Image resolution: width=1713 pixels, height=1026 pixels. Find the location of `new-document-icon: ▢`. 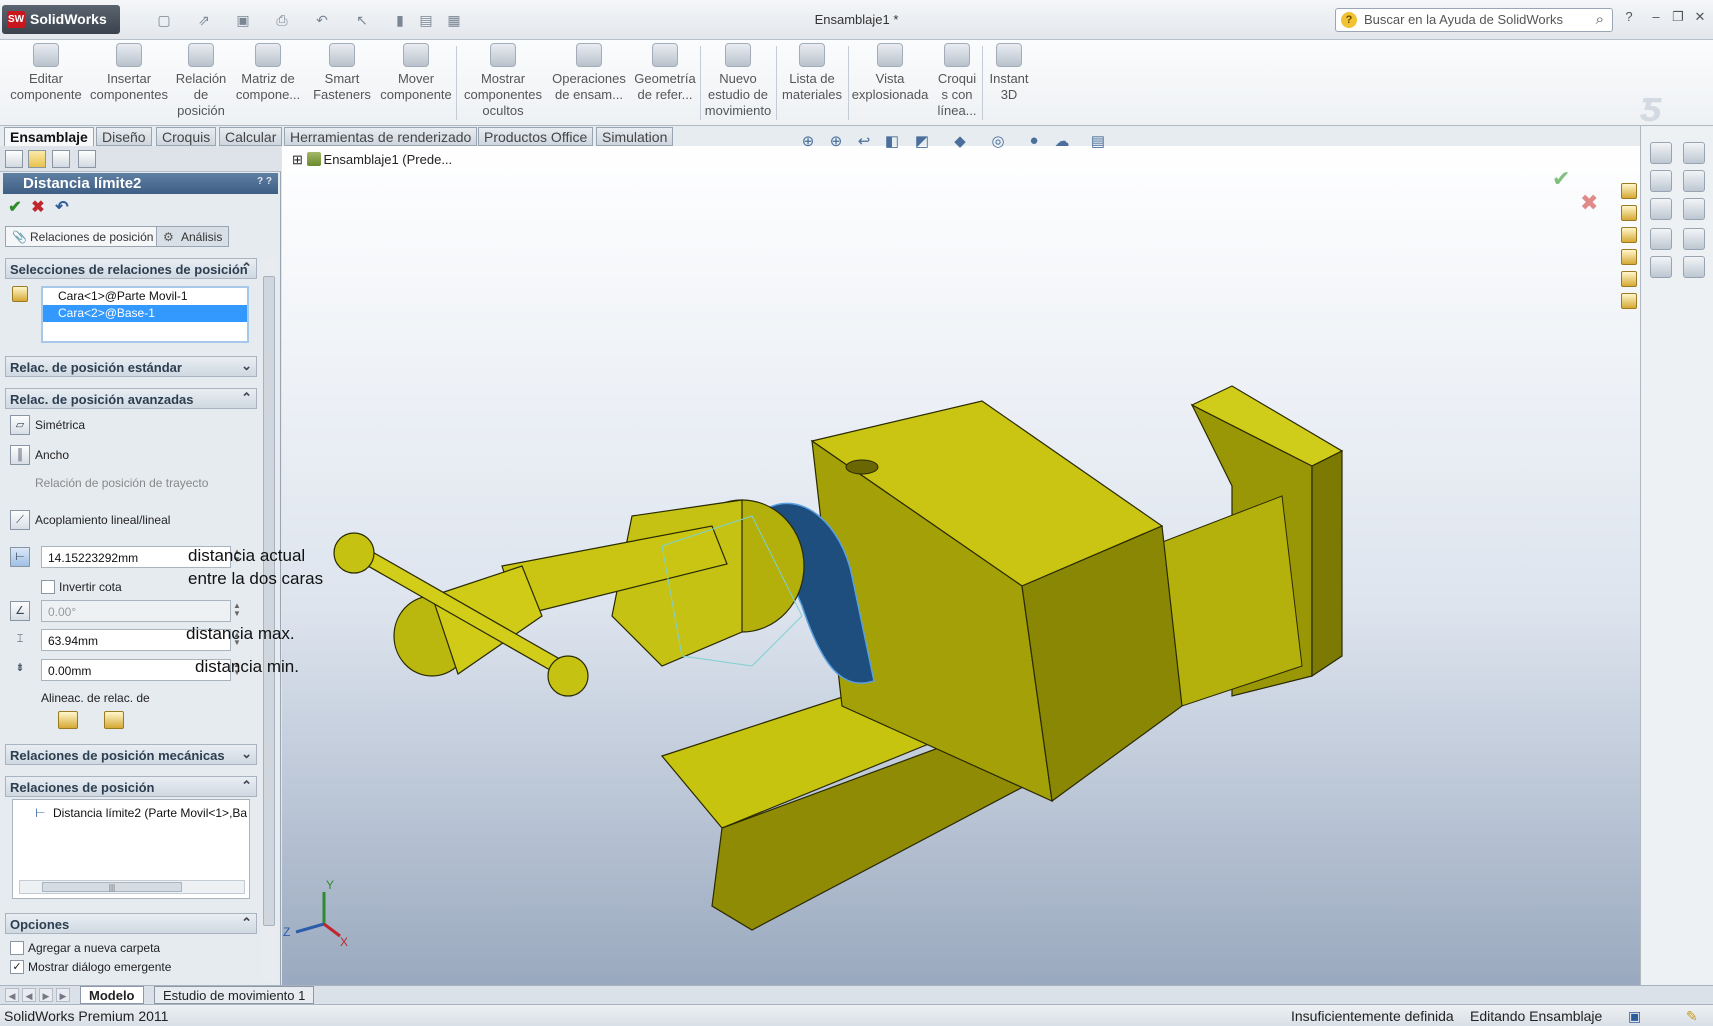

new-document-icon: ▢ is located at coordinates (164, 20).